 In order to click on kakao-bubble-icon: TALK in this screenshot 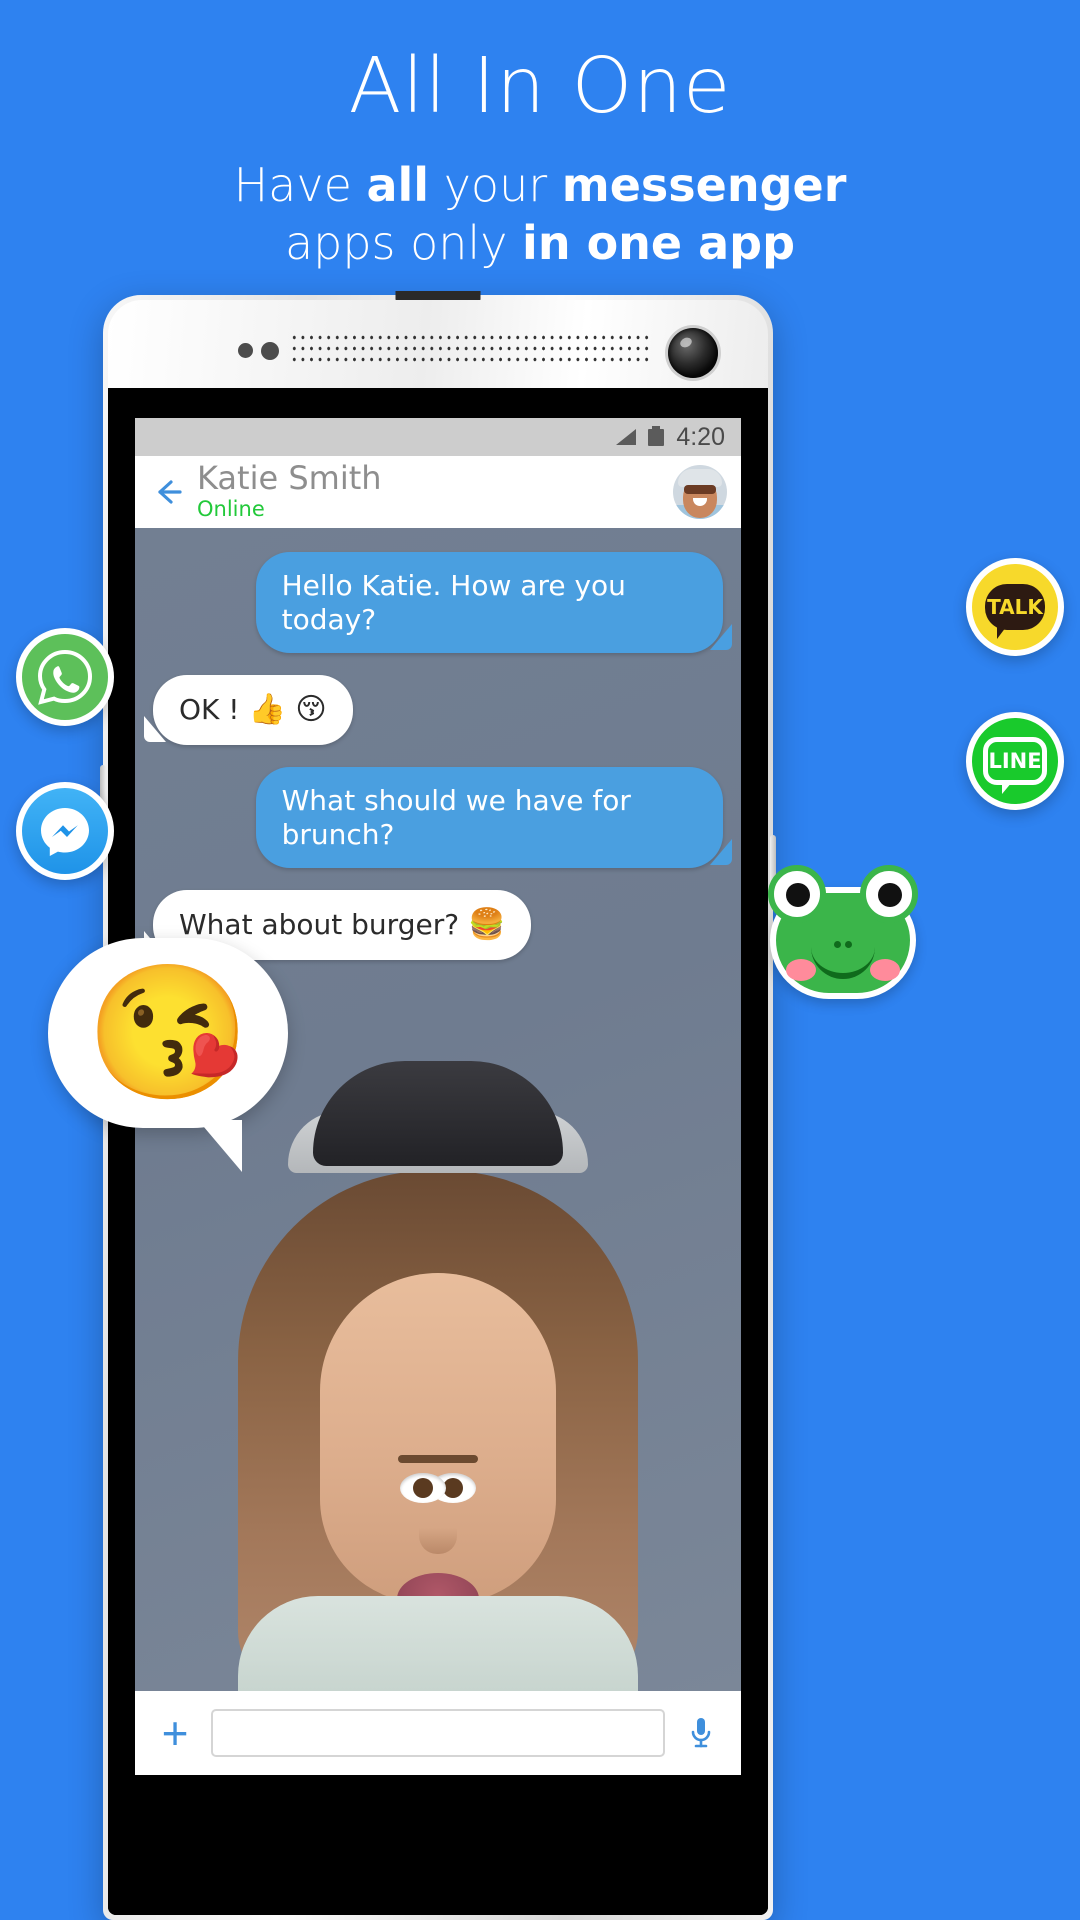, I will do `click(1015, 611)`.